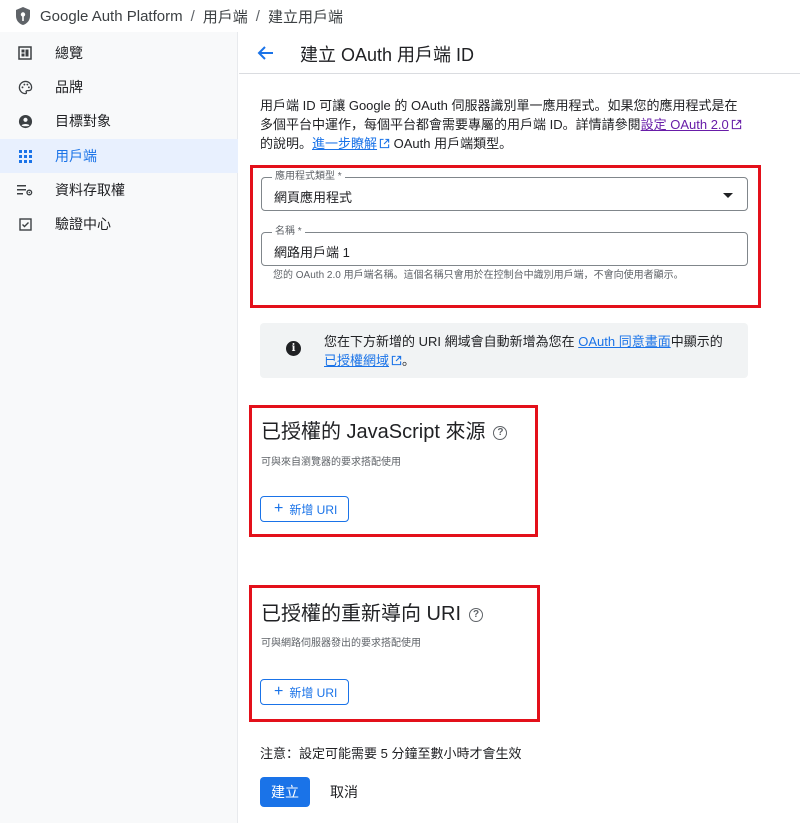 Image resolution: width=800 pixels, height=823 pixels. Describe the element at coordinates (350, 792) in the screenshot. I see `cancel-button: 取消` at that location.